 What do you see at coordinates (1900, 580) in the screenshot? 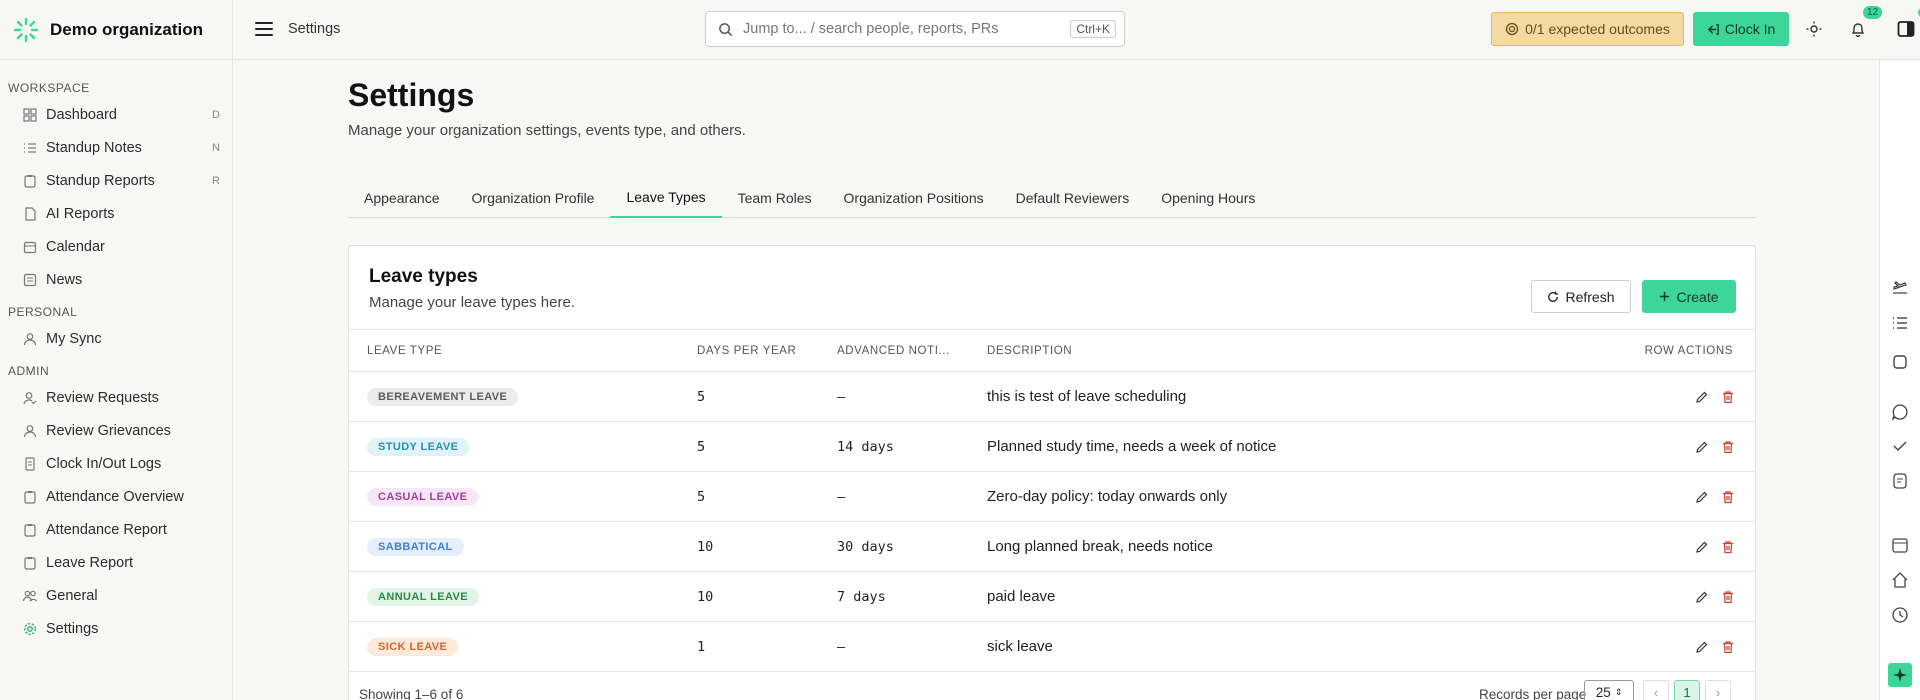
I see `home-icon` at bounding box center [1900, 580].